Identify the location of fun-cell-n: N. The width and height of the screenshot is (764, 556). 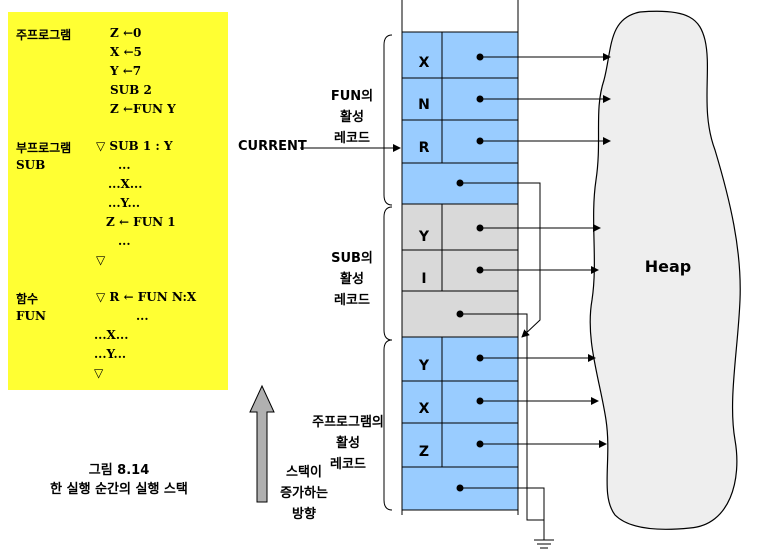
(424, 105).